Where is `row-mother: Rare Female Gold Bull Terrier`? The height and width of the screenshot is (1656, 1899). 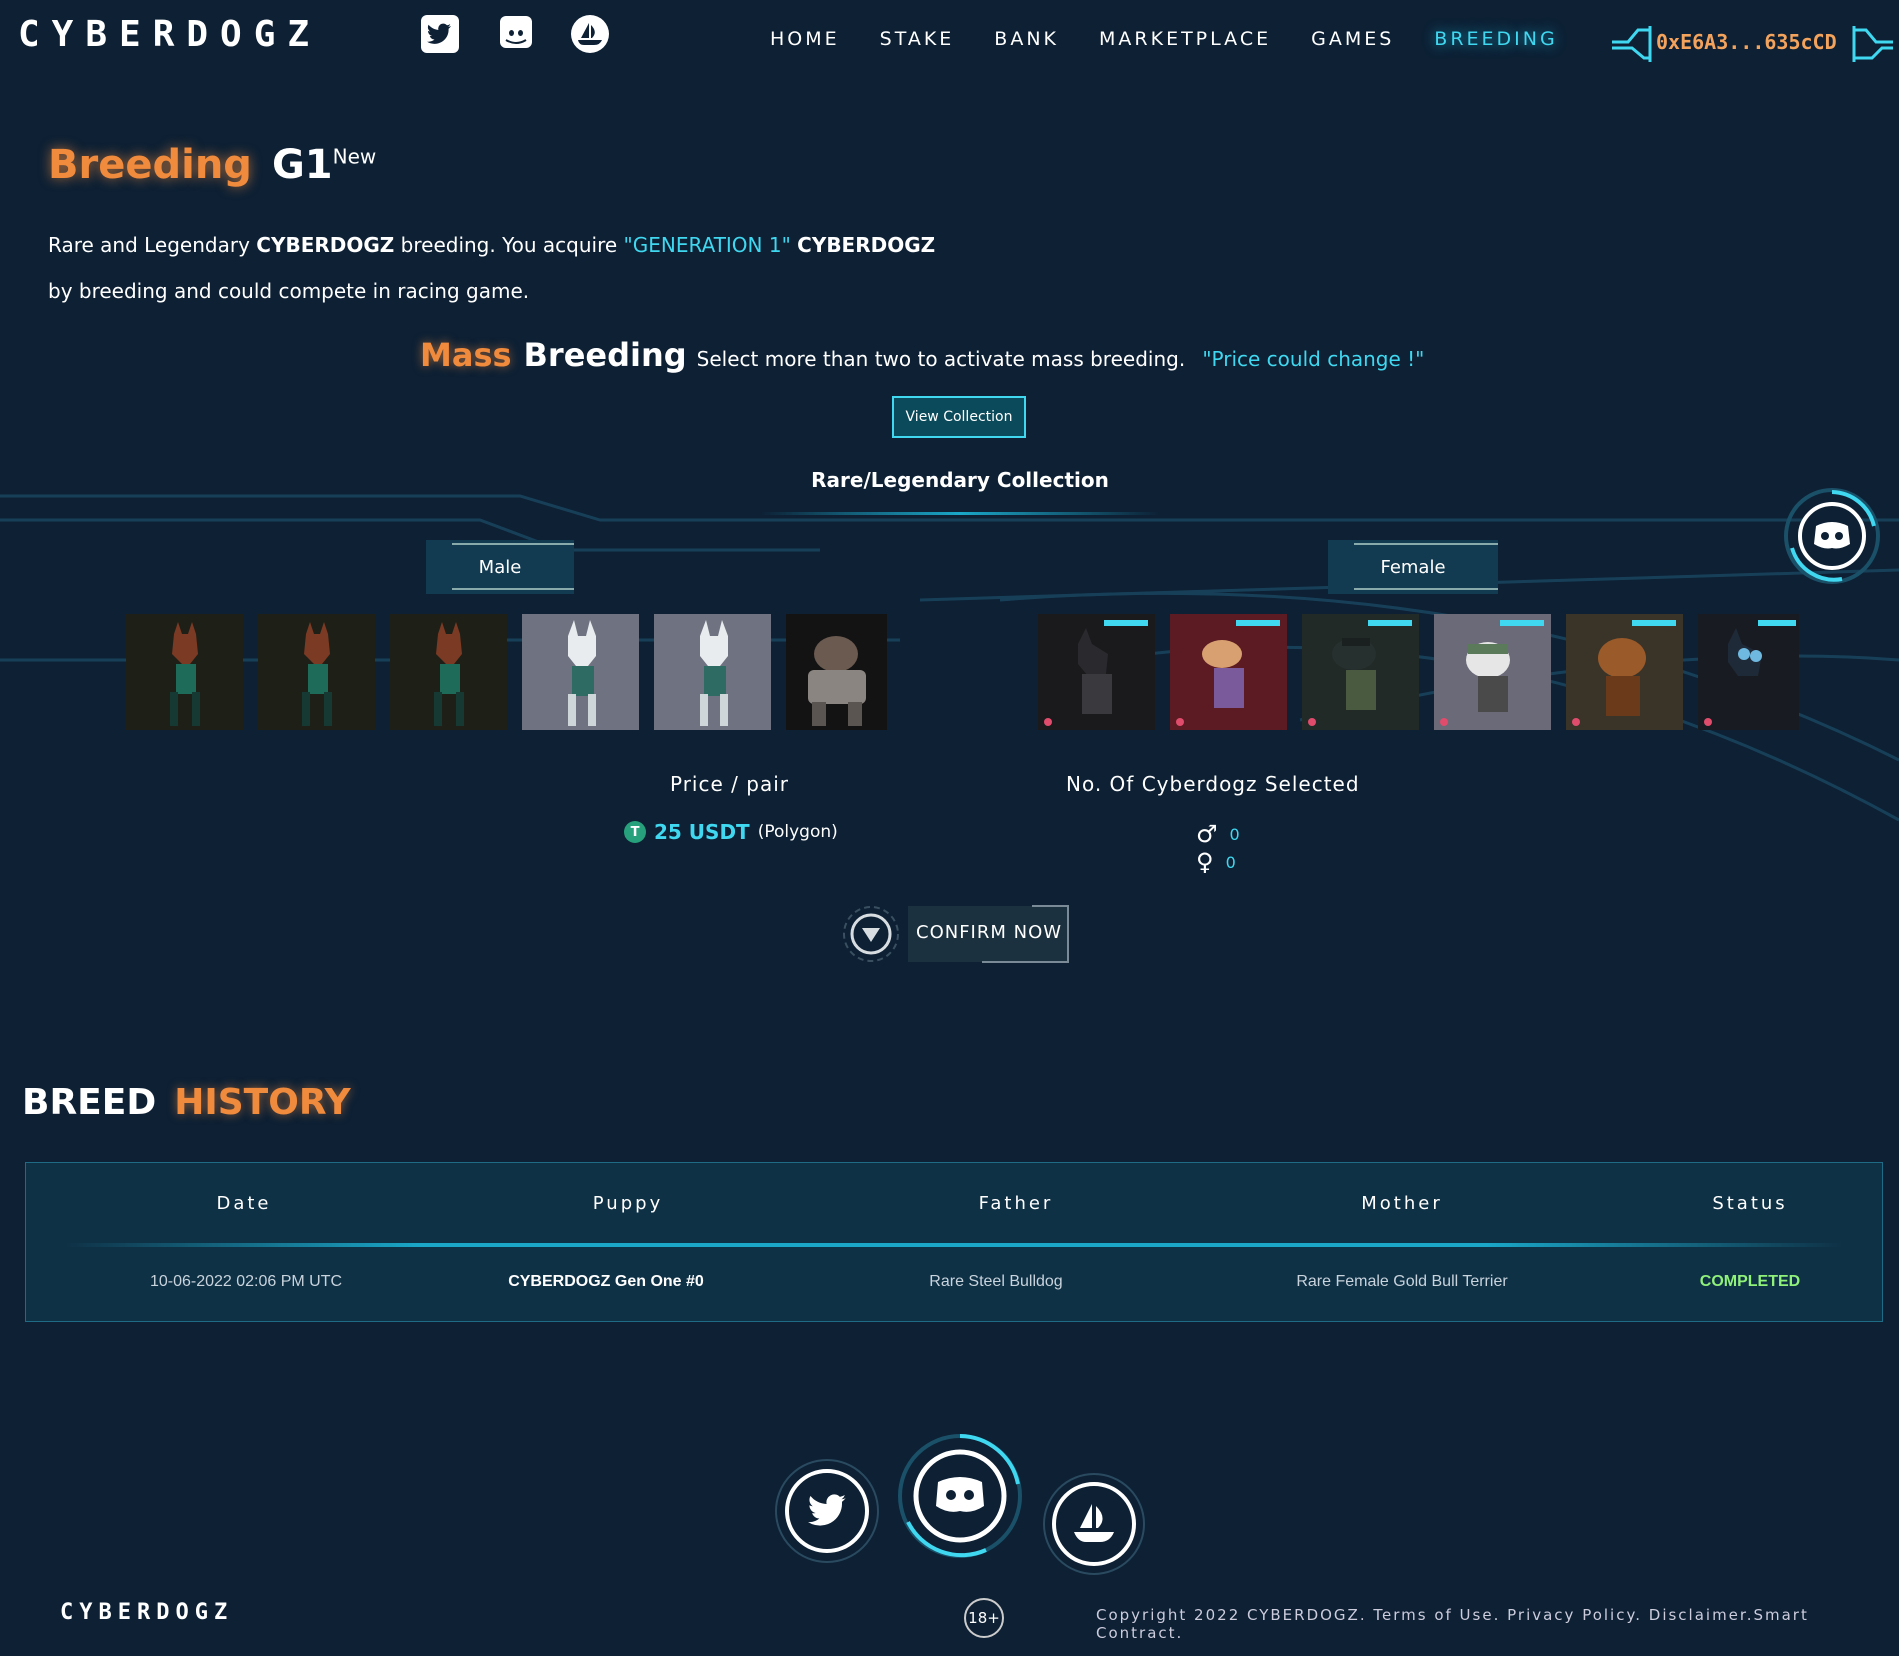 row-mother: Rare Female Gold Bull Terrier is located at coordinates (1402, 1281).